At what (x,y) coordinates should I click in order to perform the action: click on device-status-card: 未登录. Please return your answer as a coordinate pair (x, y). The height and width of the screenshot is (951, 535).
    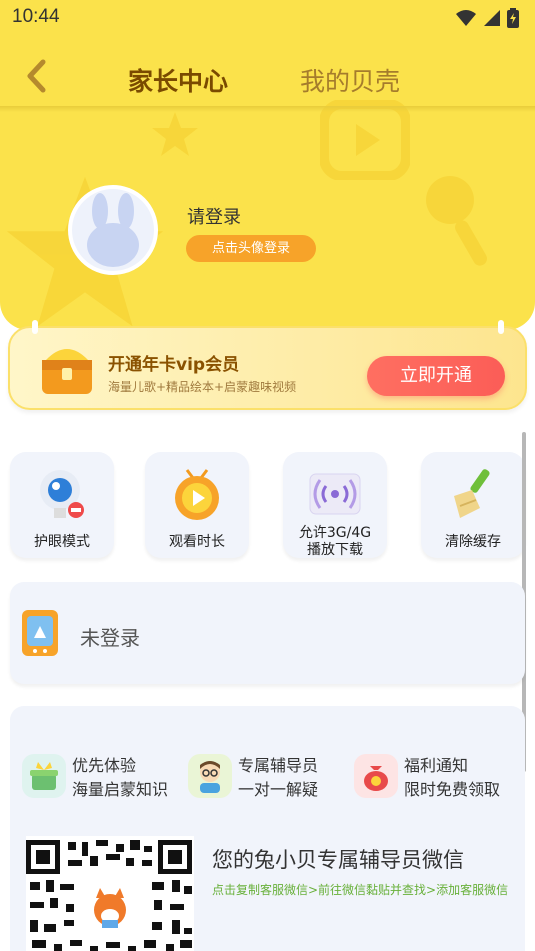
    Looking at the image, I should click on (267, 633).